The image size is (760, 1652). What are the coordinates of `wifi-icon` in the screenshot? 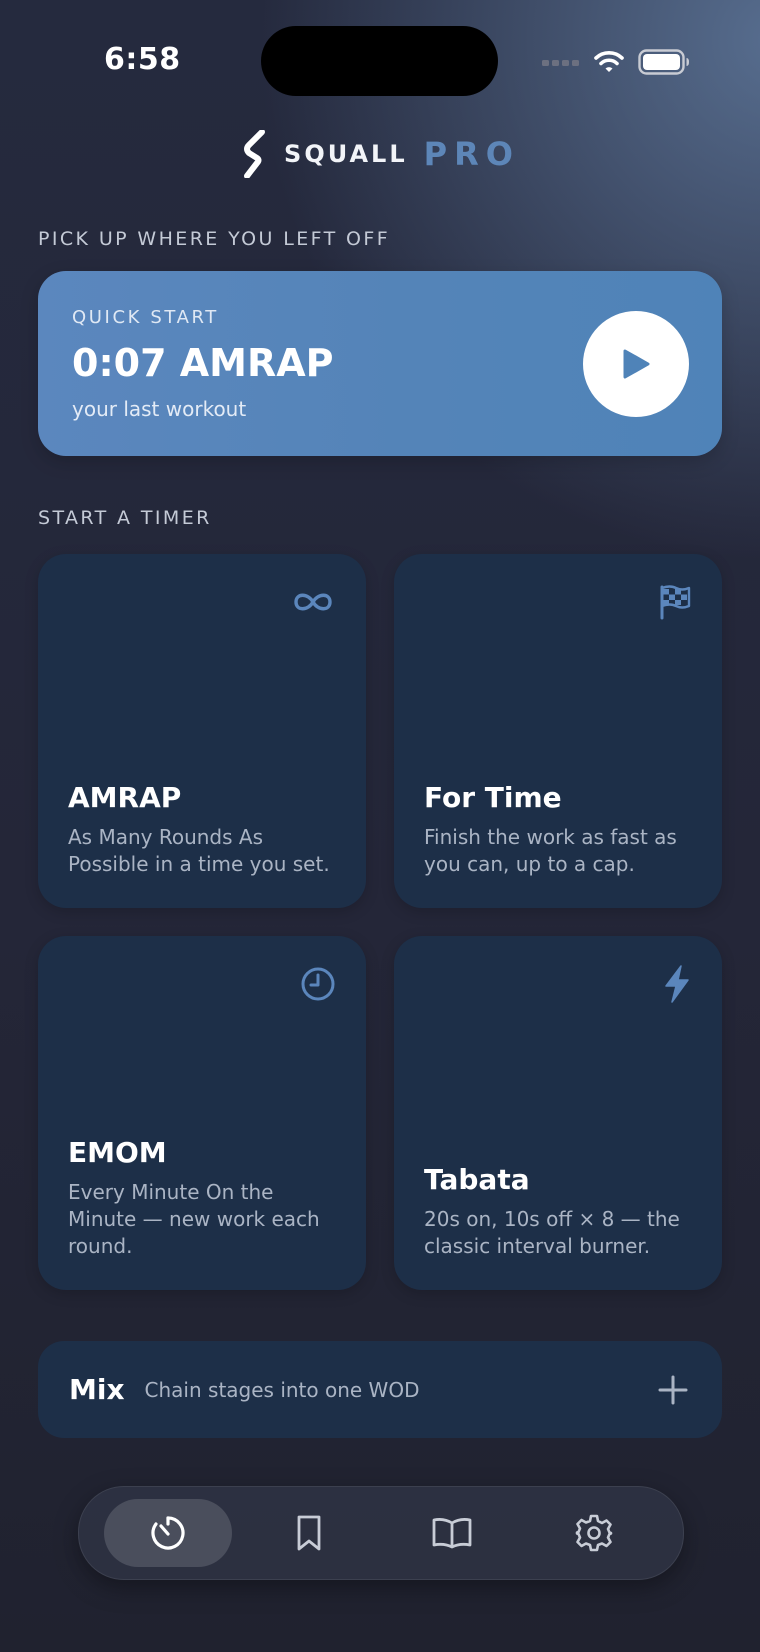 It's located at (609, 61).